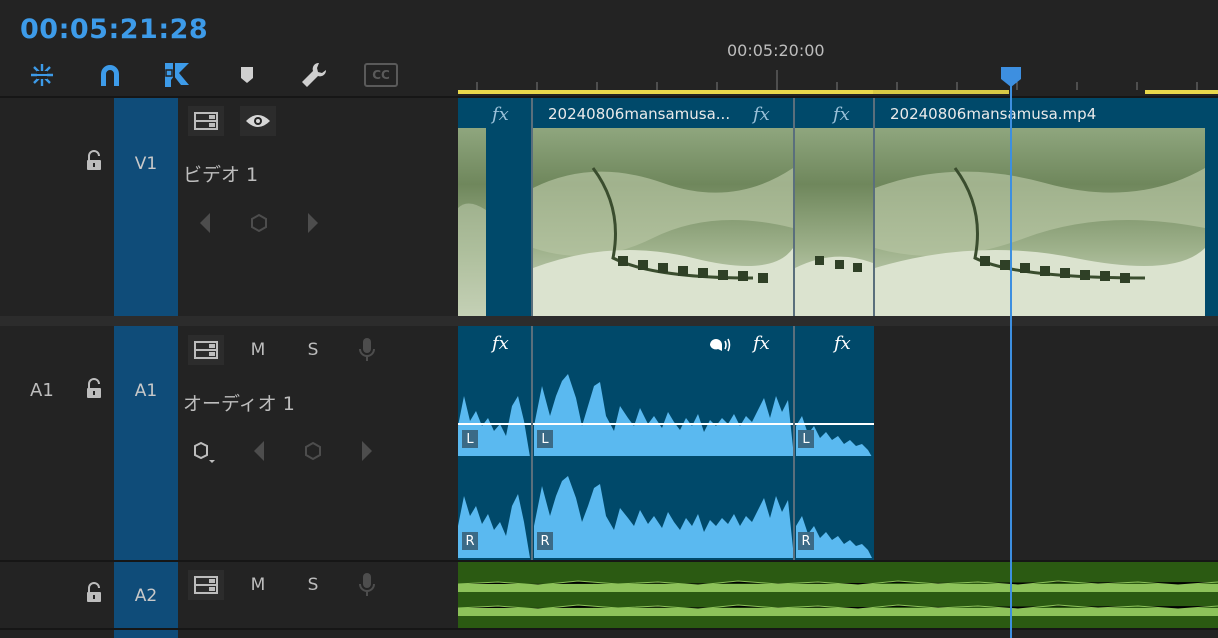  What do you see at coordinates (114, 29) in the screenshot?
I see `timecode-display: 00:05:21:28` at bounding box center [114, 29].